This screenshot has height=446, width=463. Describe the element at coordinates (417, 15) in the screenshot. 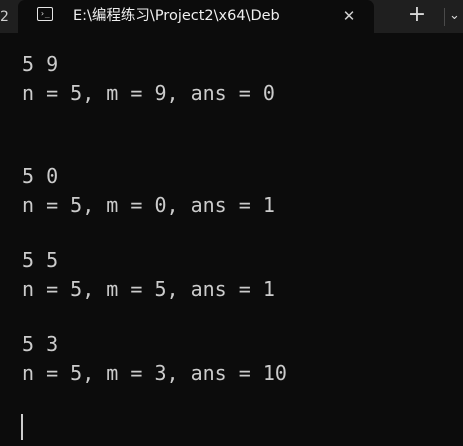

I see `new-tab-button: +` at that location.